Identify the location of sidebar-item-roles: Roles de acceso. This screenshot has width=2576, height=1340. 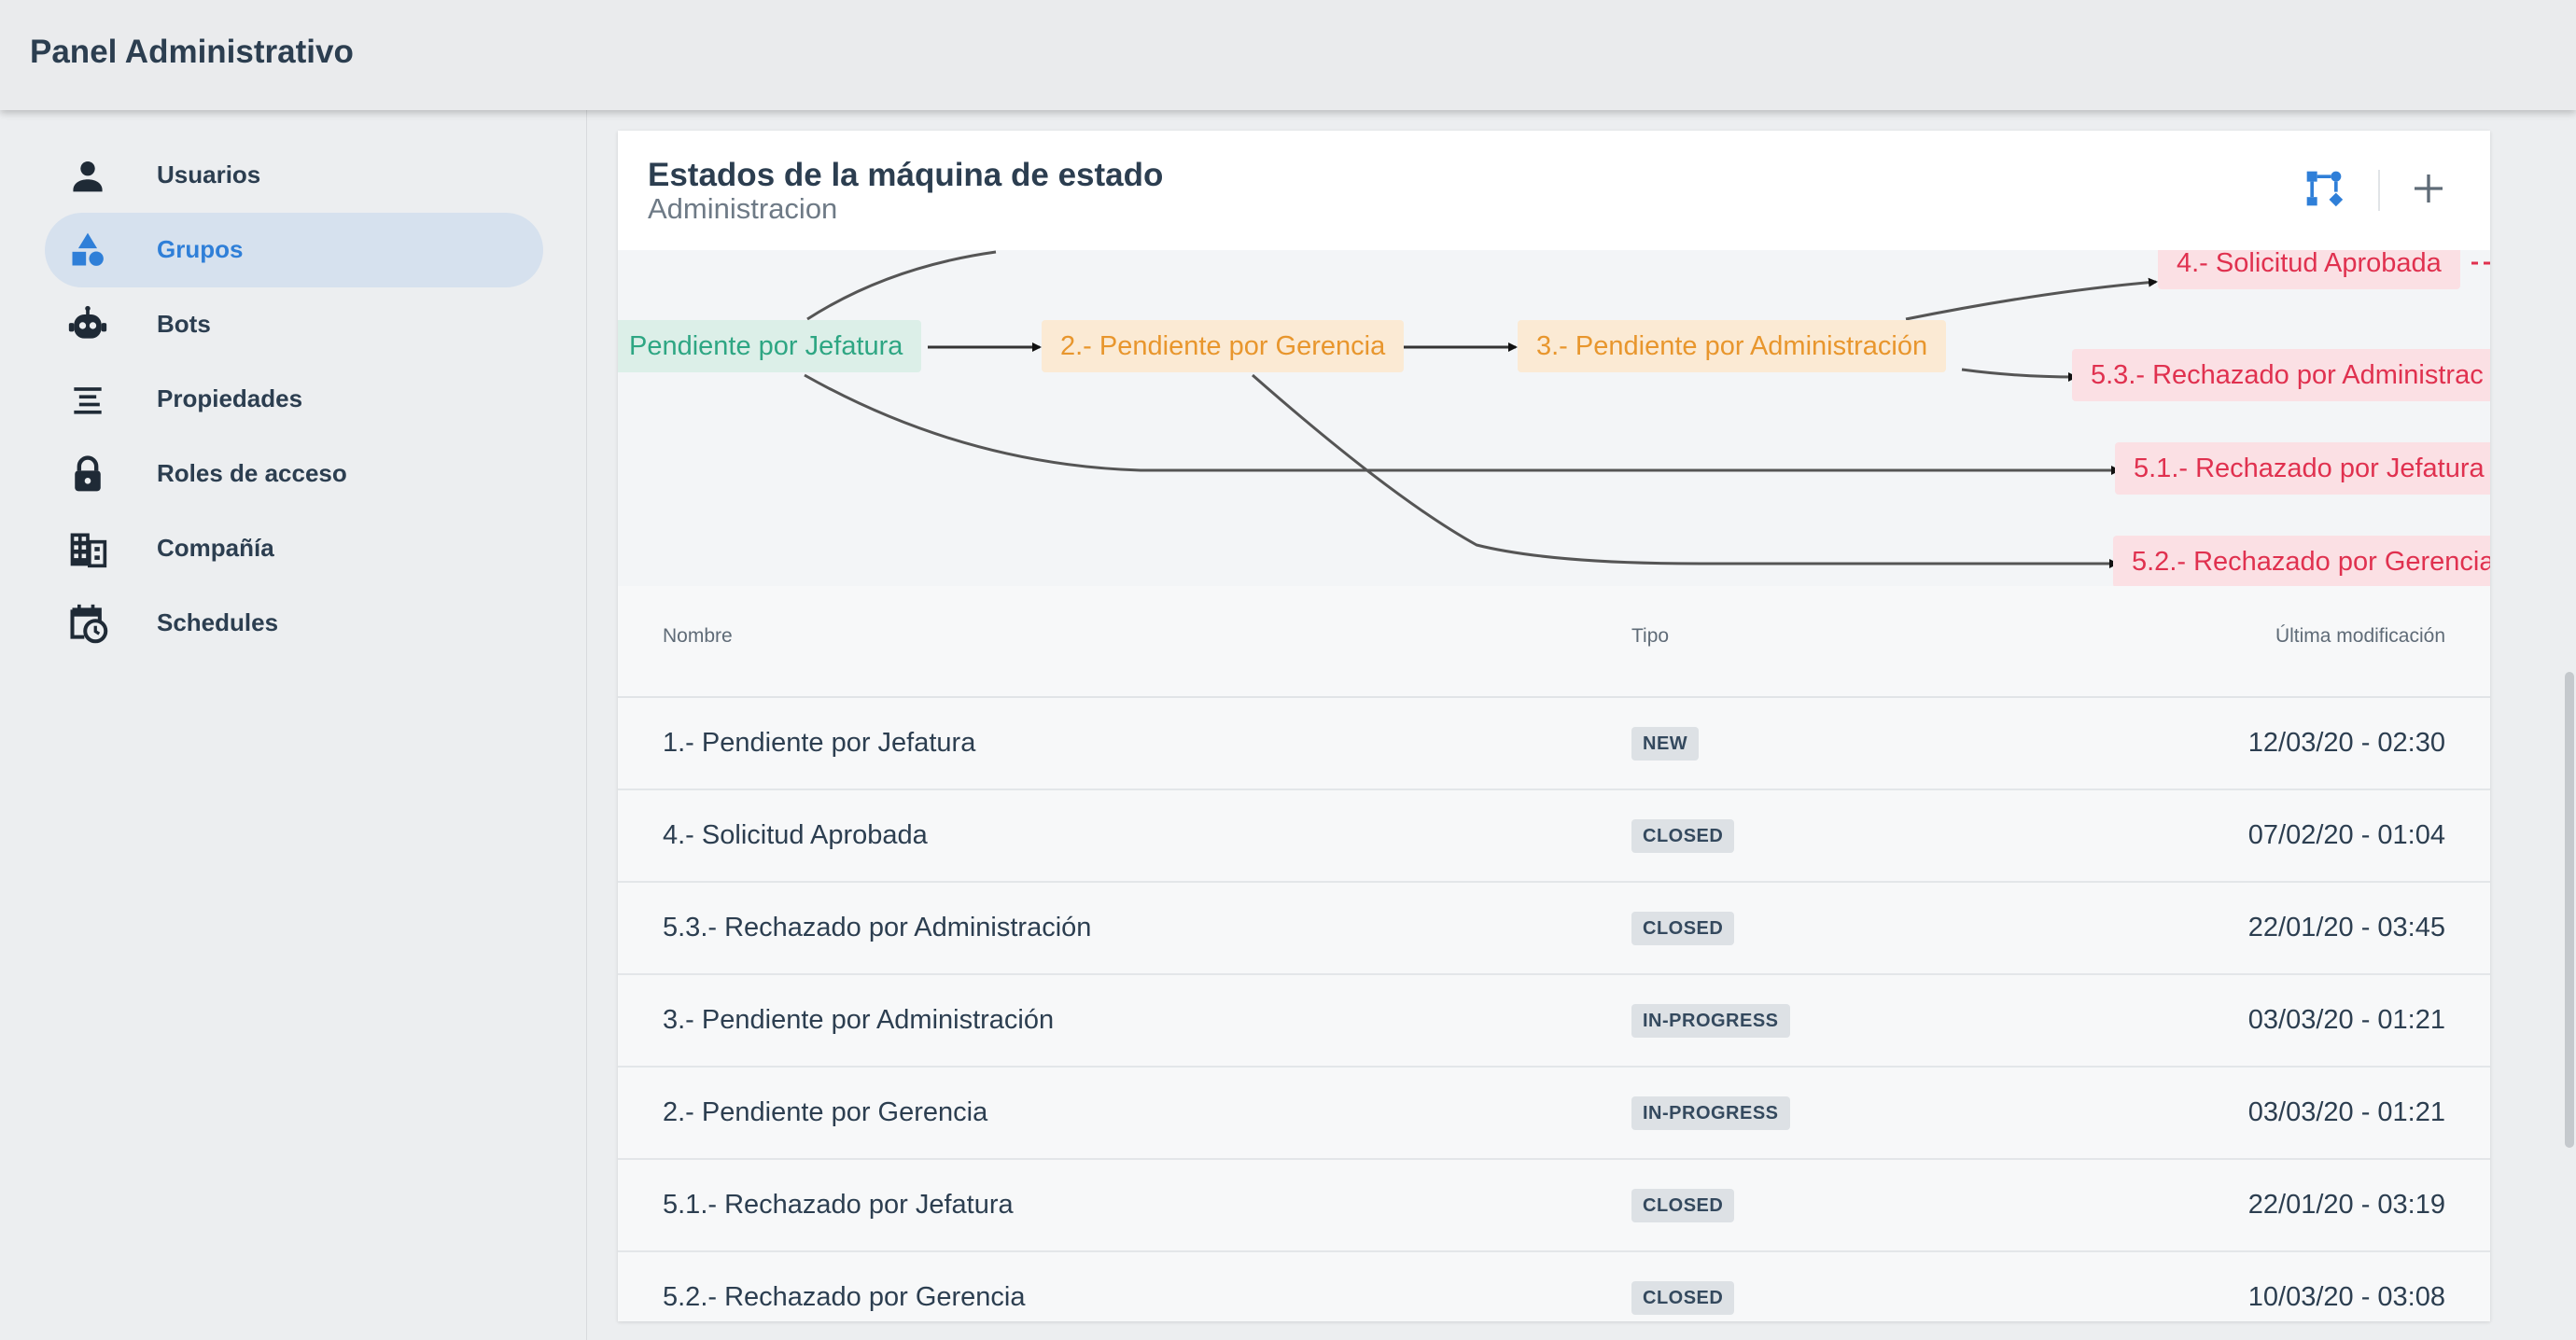
(294, 474).